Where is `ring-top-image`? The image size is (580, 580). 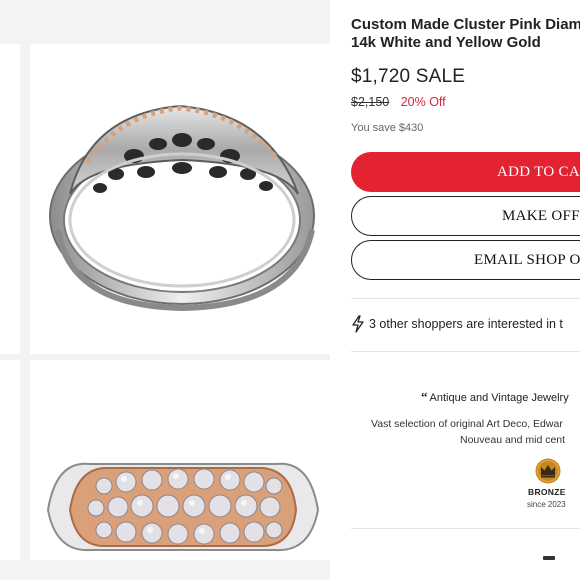 ring-top-image is located at coordinates (183, 507).